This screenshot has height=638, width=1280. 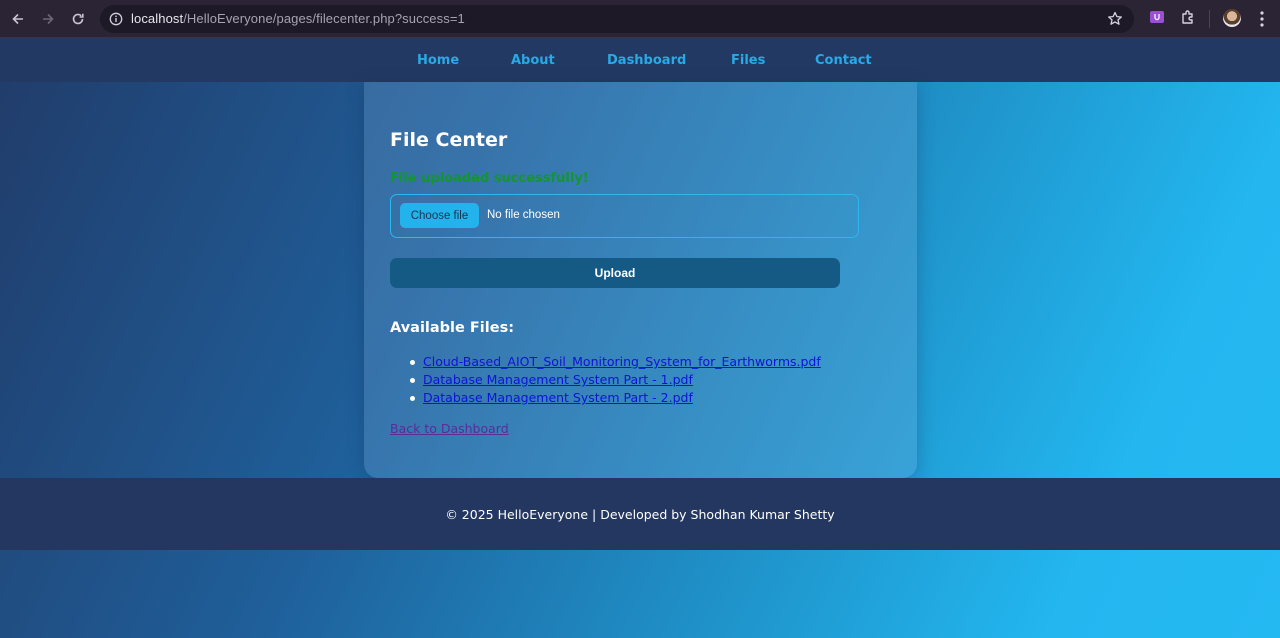 What do you see at coordinates (18, 19) in the screenshot?
I see `back-arrow-icon` at bounding box center [18, 19].